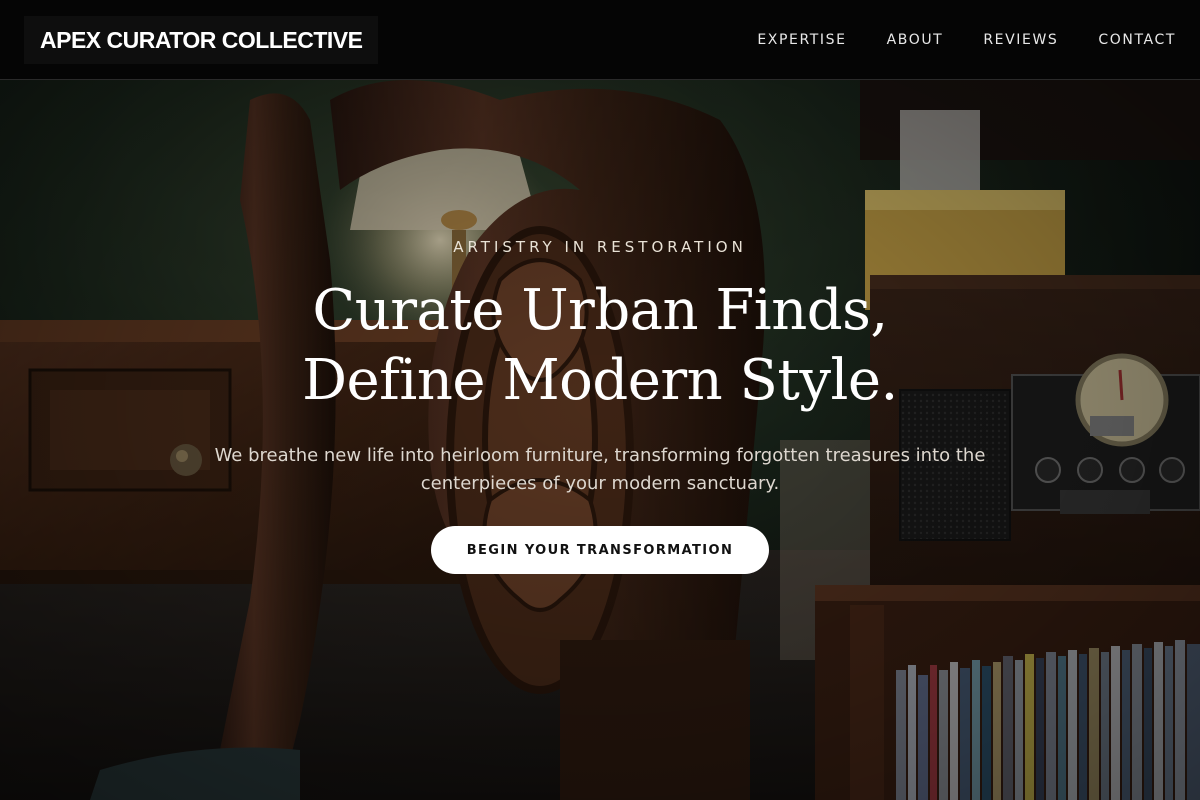  What do you see at coordinates (1020, 40) in the screenshot?
I see `nav-link-reviews: REVIEWS` at bounding box center [1020, 40].